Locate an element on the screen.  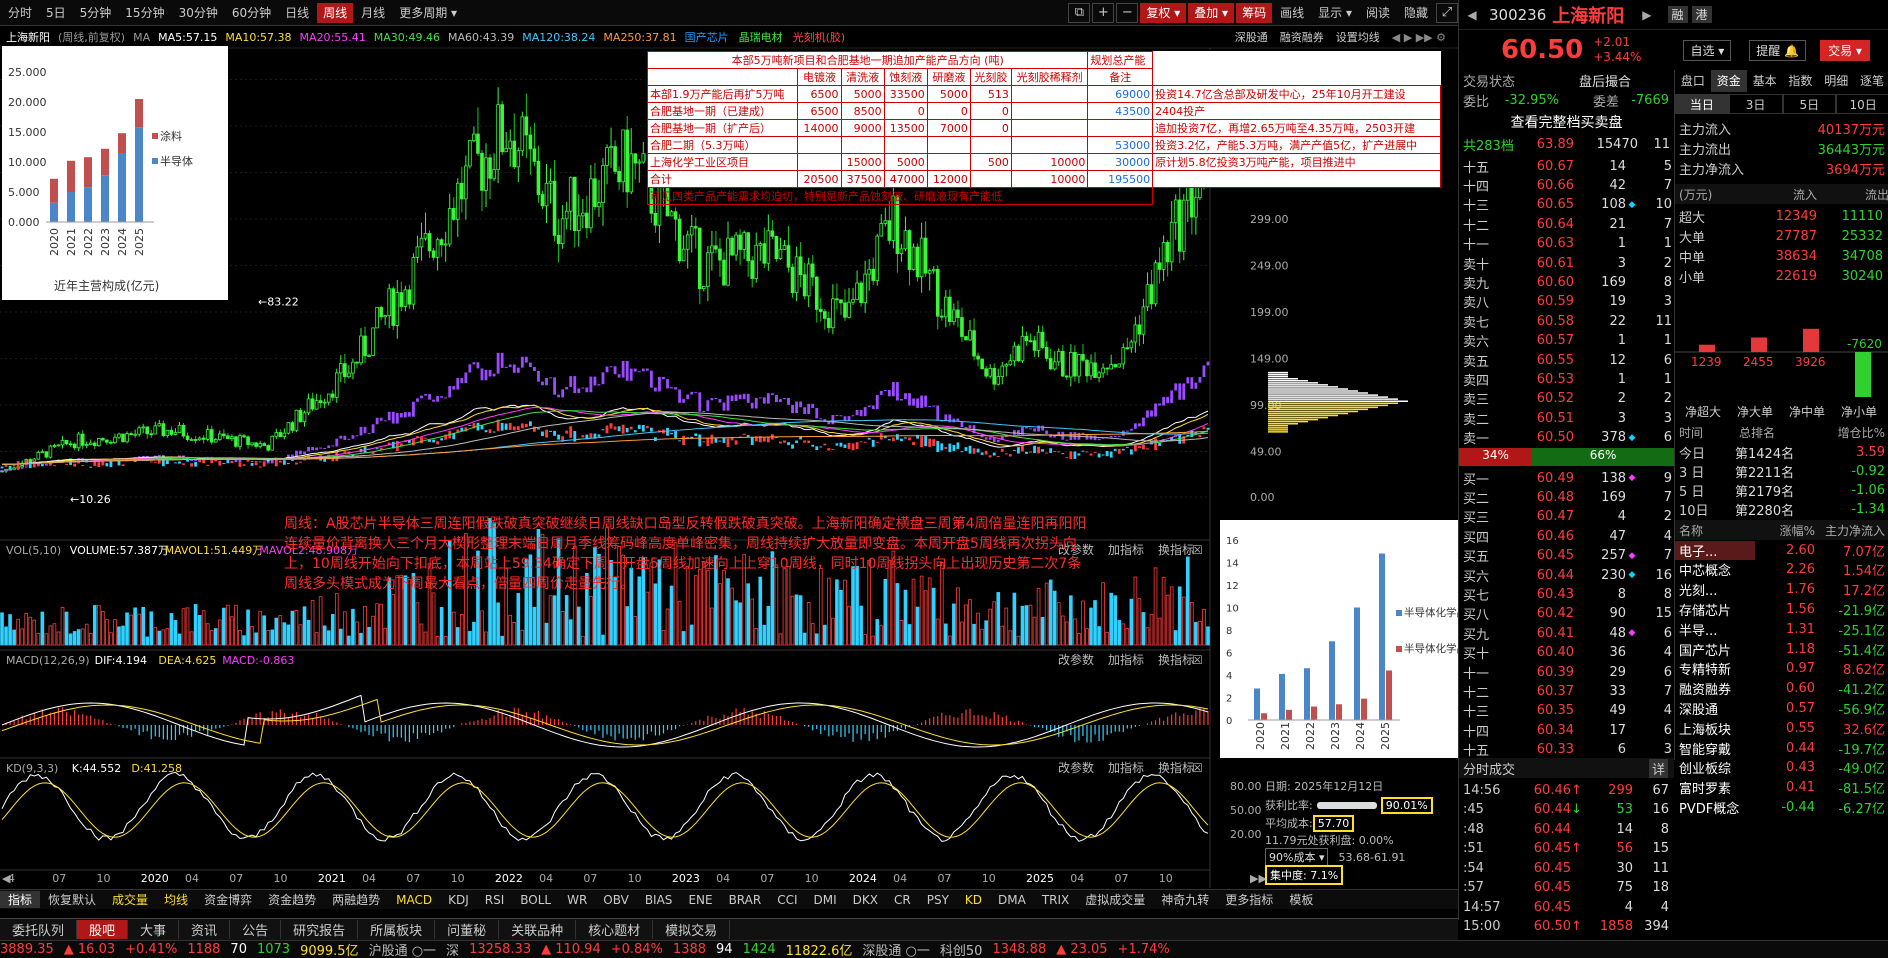
bottom-tab-8: 关联品种 is located at coordinates (538, 929).